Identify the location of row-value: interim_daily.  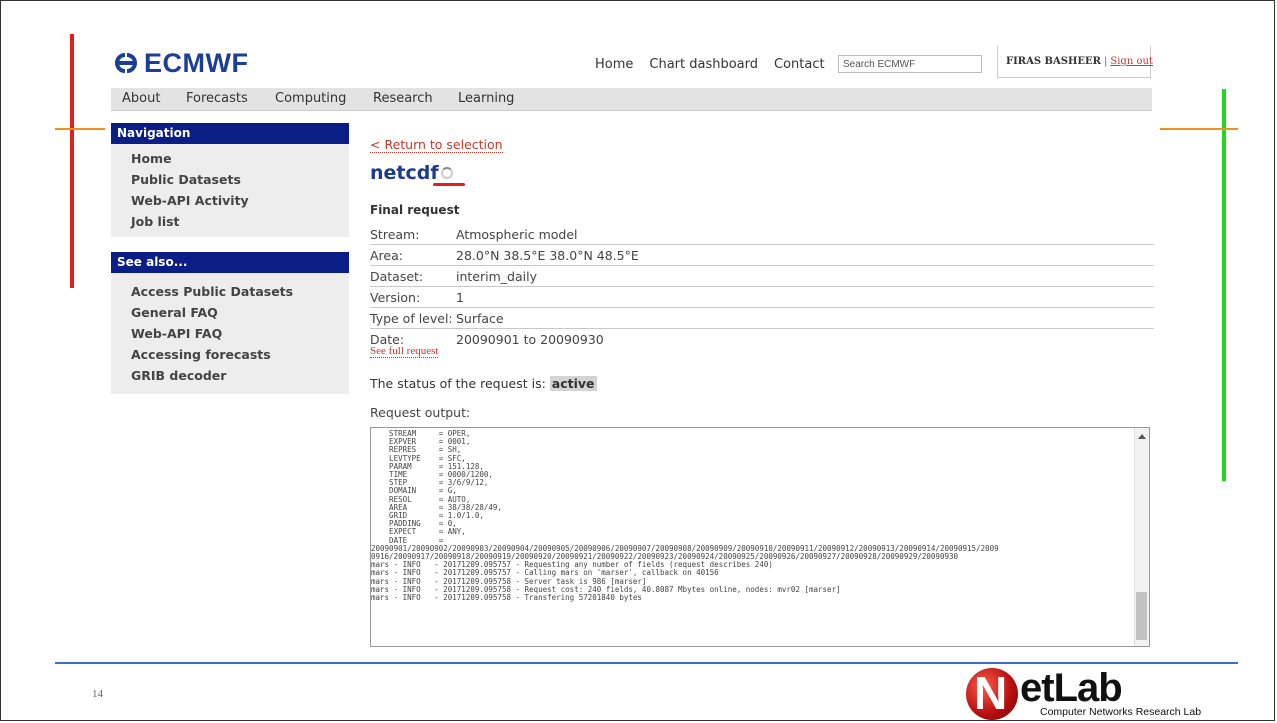
(496, 276).